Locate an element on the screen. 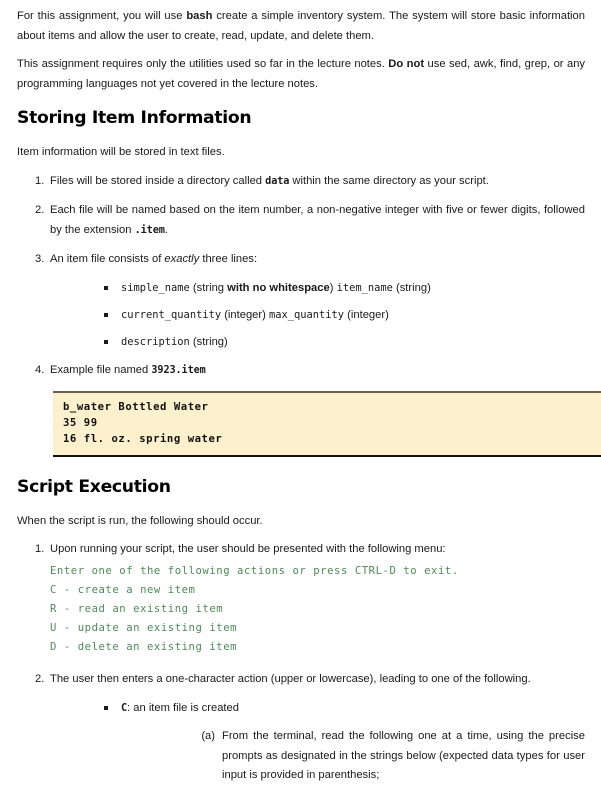  list-marker-3: 3. is located at coordinates (40, 259).